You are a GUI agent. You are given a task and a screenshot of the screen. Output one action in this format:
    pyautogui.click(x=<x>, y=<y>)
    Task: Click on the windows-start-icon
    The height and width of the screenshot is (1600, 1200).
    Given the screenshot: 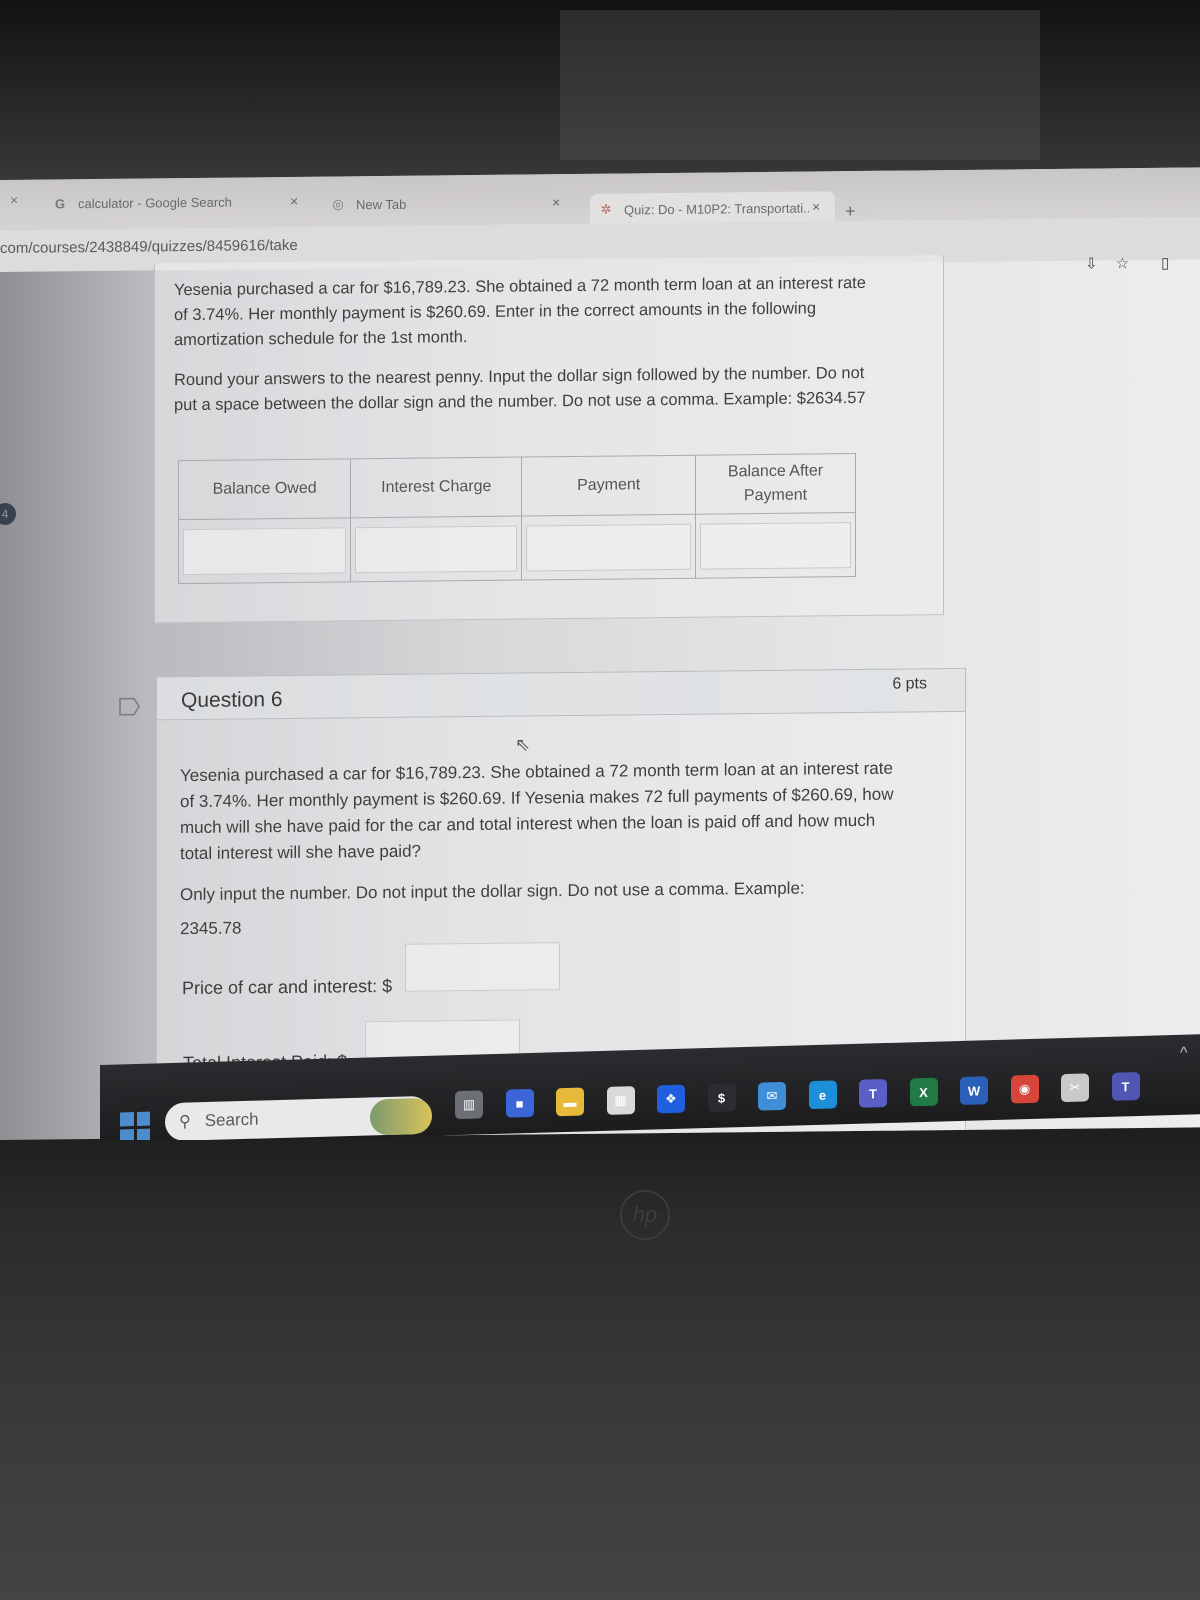 What is the action you would take?
    pyautogui.click(x=135, y=1127)
    